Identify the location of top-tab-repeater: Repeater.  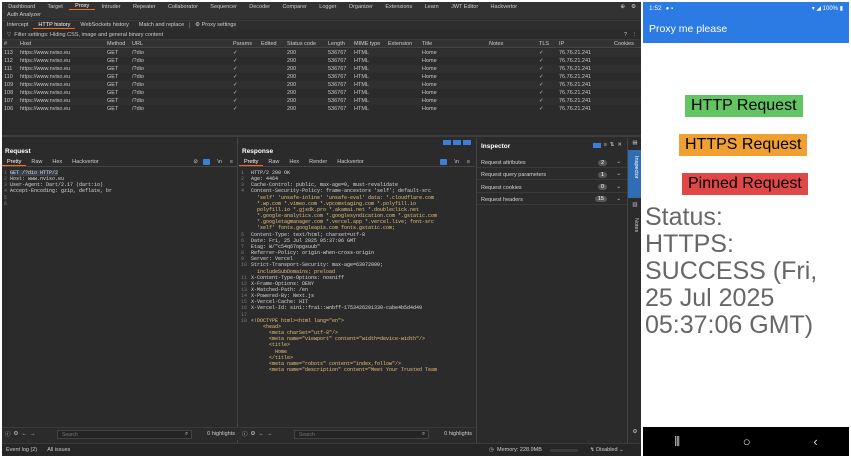
(144, 7).